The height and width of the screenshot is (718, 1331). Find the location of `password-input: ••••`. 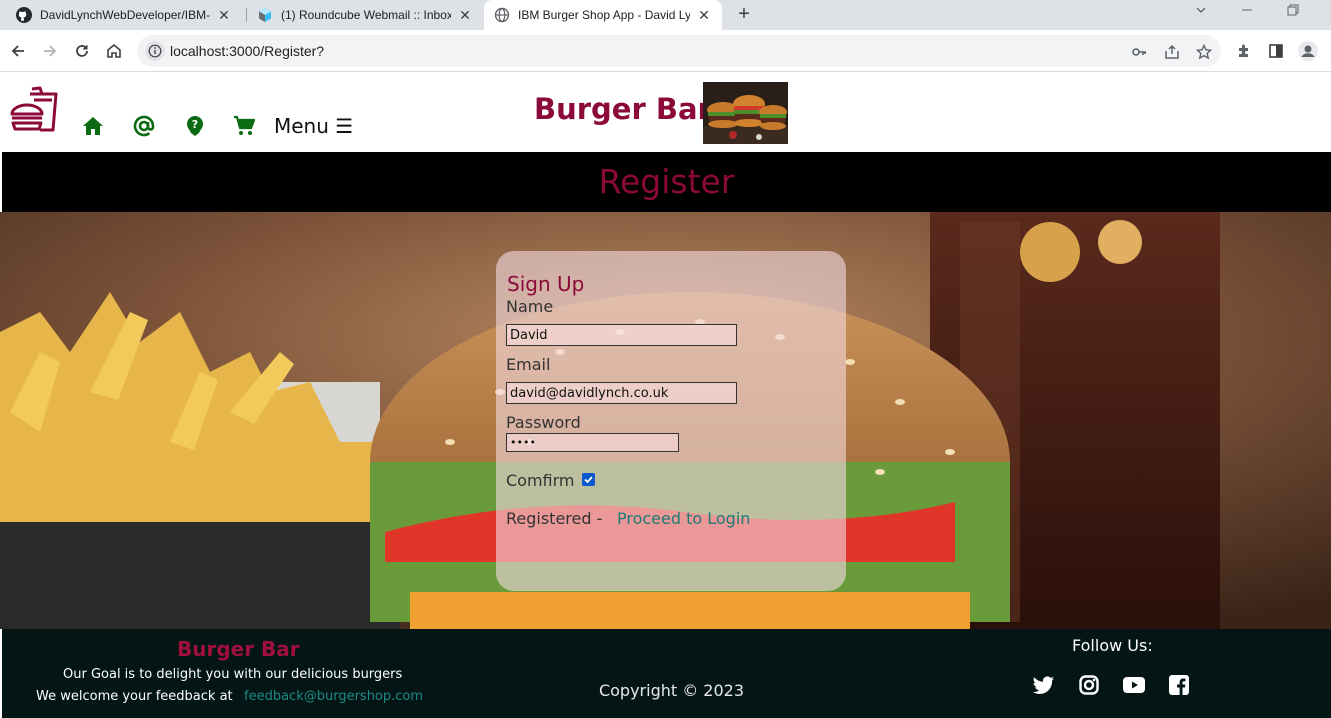

password-input: •••• is located at coordinates (592, 442).